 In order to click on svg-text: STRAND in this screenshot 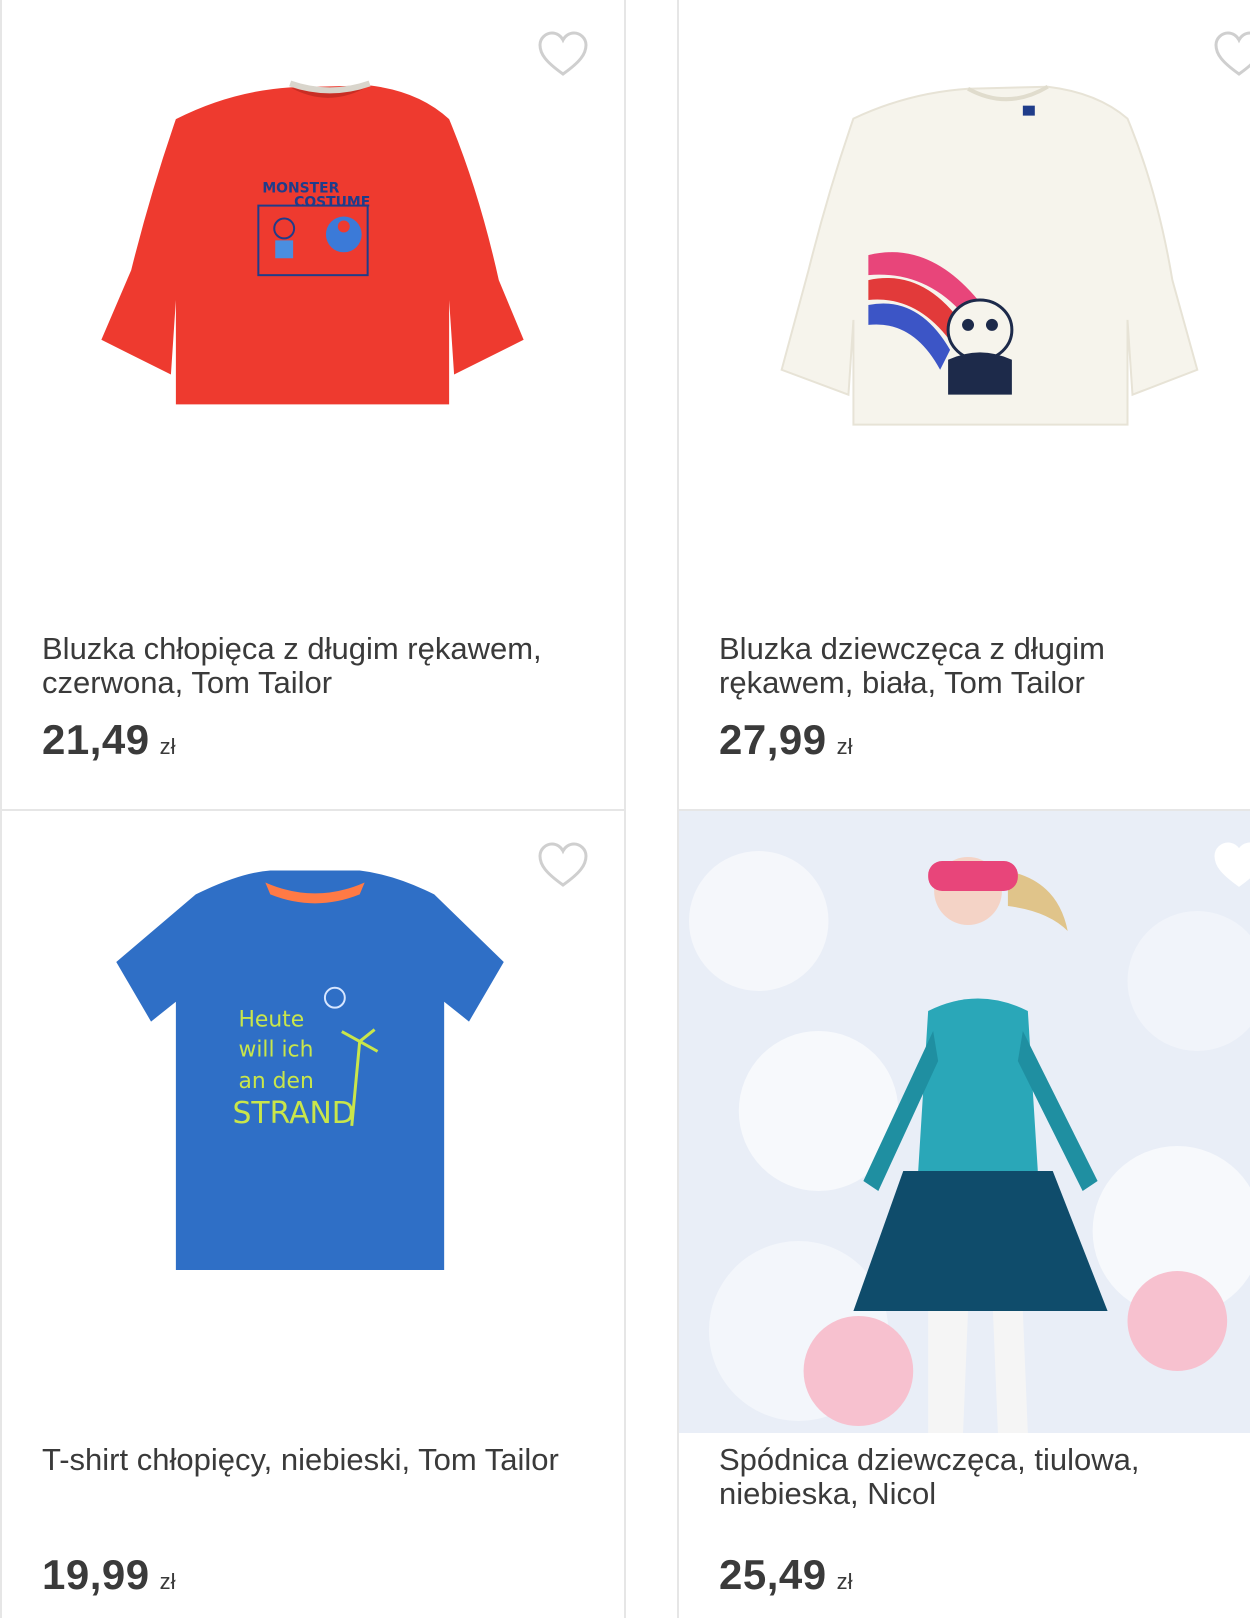, I will do `click(294, 1113)`.